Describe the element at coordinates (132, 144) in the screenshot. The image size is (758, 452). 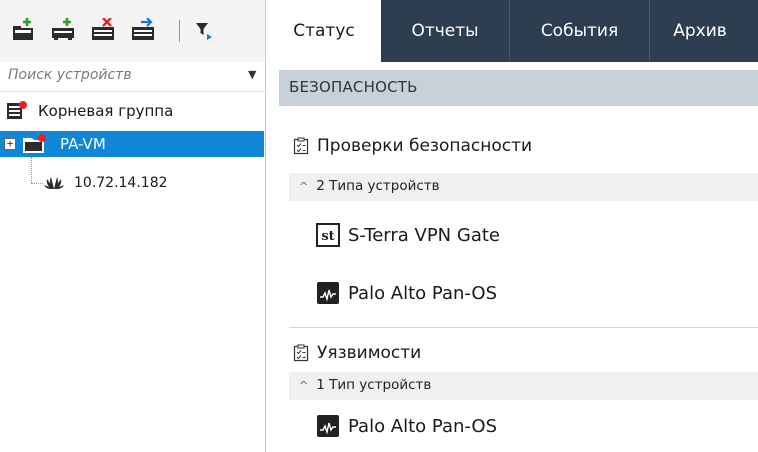
I see `tree-item-pa-vm: + PA-VM` at that location.